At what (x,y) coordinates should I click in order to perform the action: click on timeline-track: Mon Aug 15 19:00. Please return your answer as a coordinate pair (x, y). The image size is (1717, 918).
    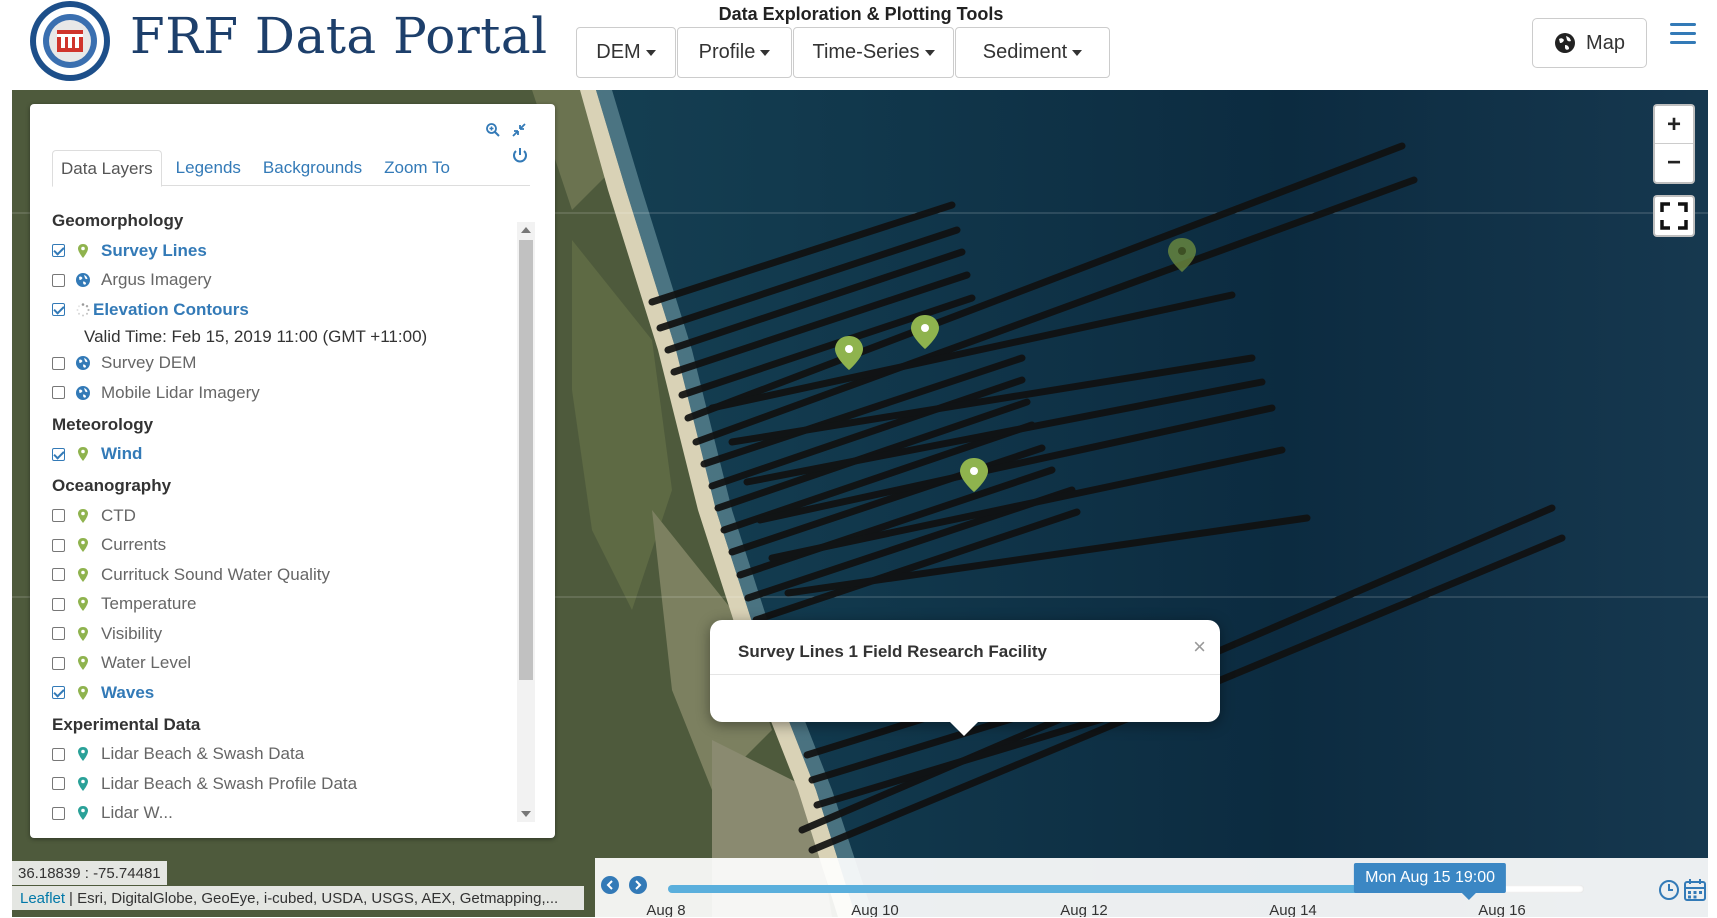
    Looking at the image, I should click on (1126, 881).